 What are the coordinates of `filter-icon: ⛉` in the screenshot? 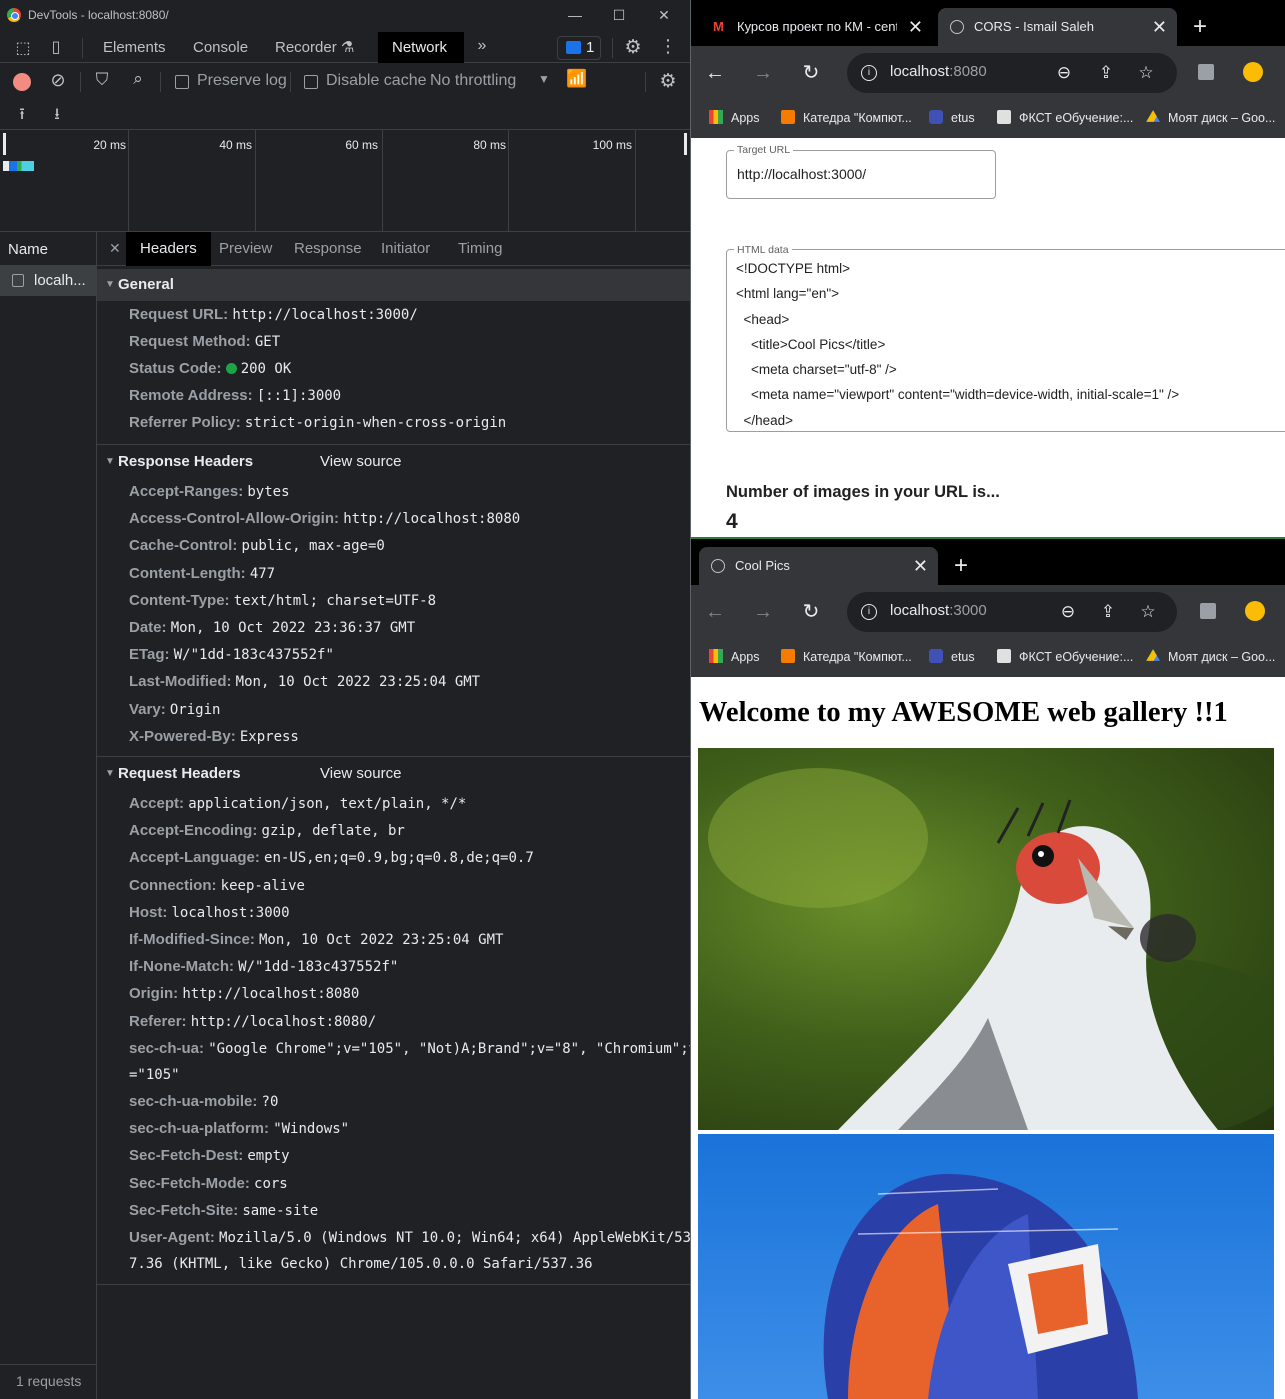 It's located at (102, 80).